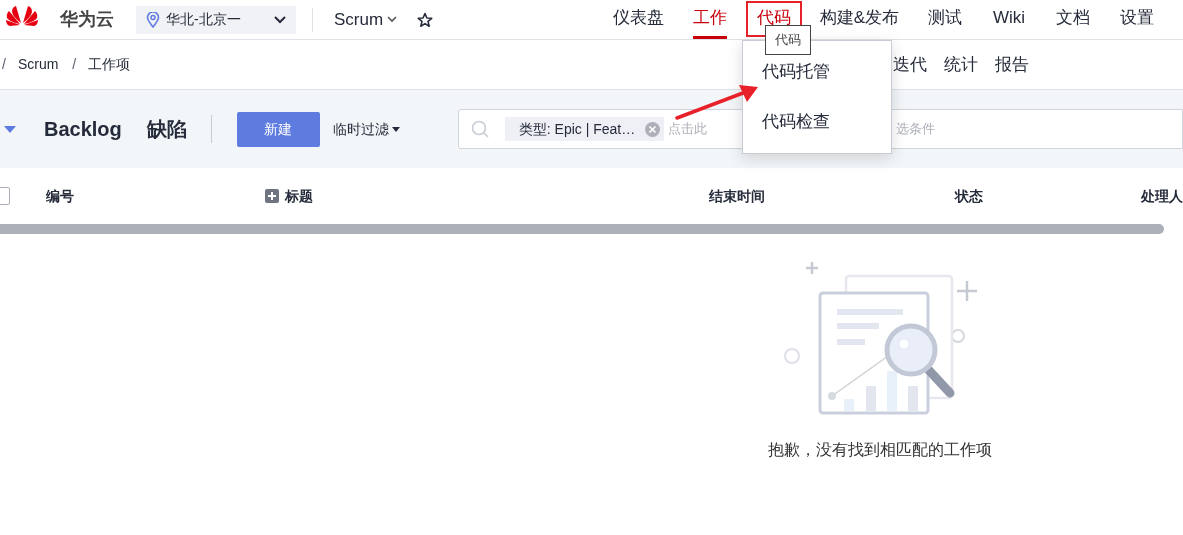 The image size is (1183, 535). What do you see at coordinates (969, 196) in the screenshot?
I see `column-header: 状态` at bounding box center [969, 196].